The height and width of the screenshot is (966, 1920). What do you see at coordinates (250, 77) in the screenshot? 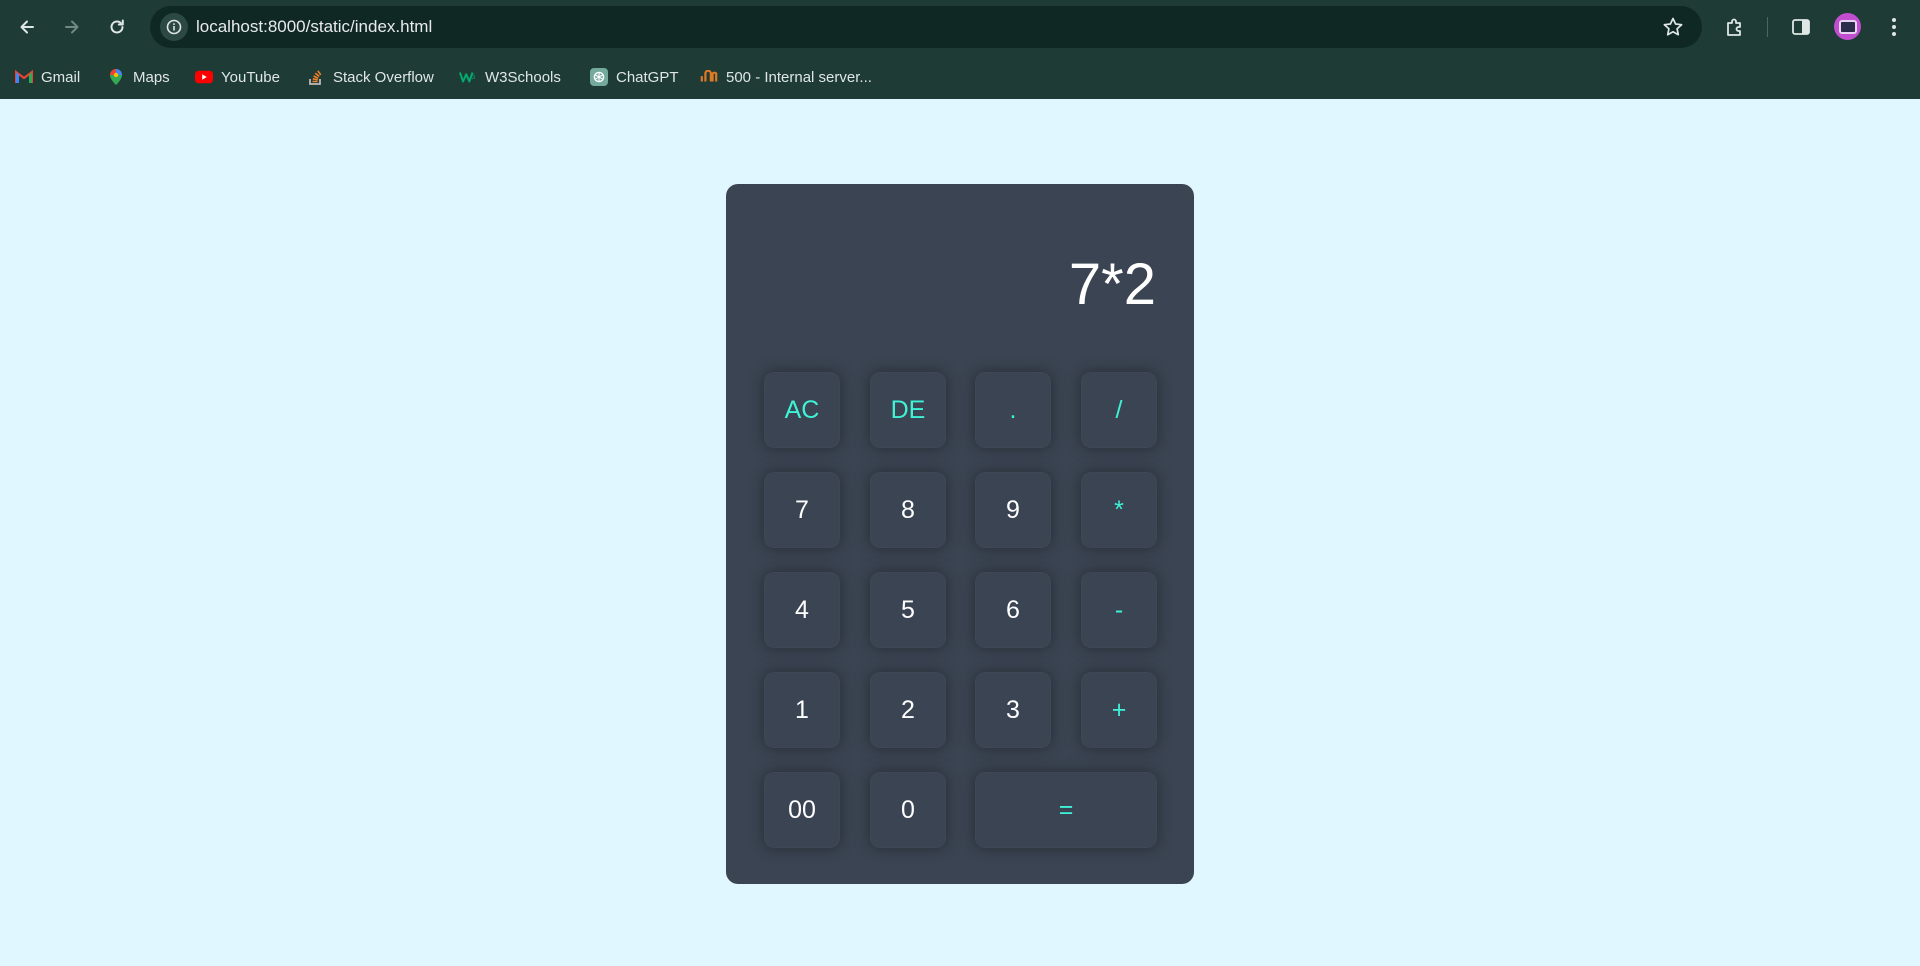
I see `bookmark-label: YouTube` at bounding box center [250, 77].